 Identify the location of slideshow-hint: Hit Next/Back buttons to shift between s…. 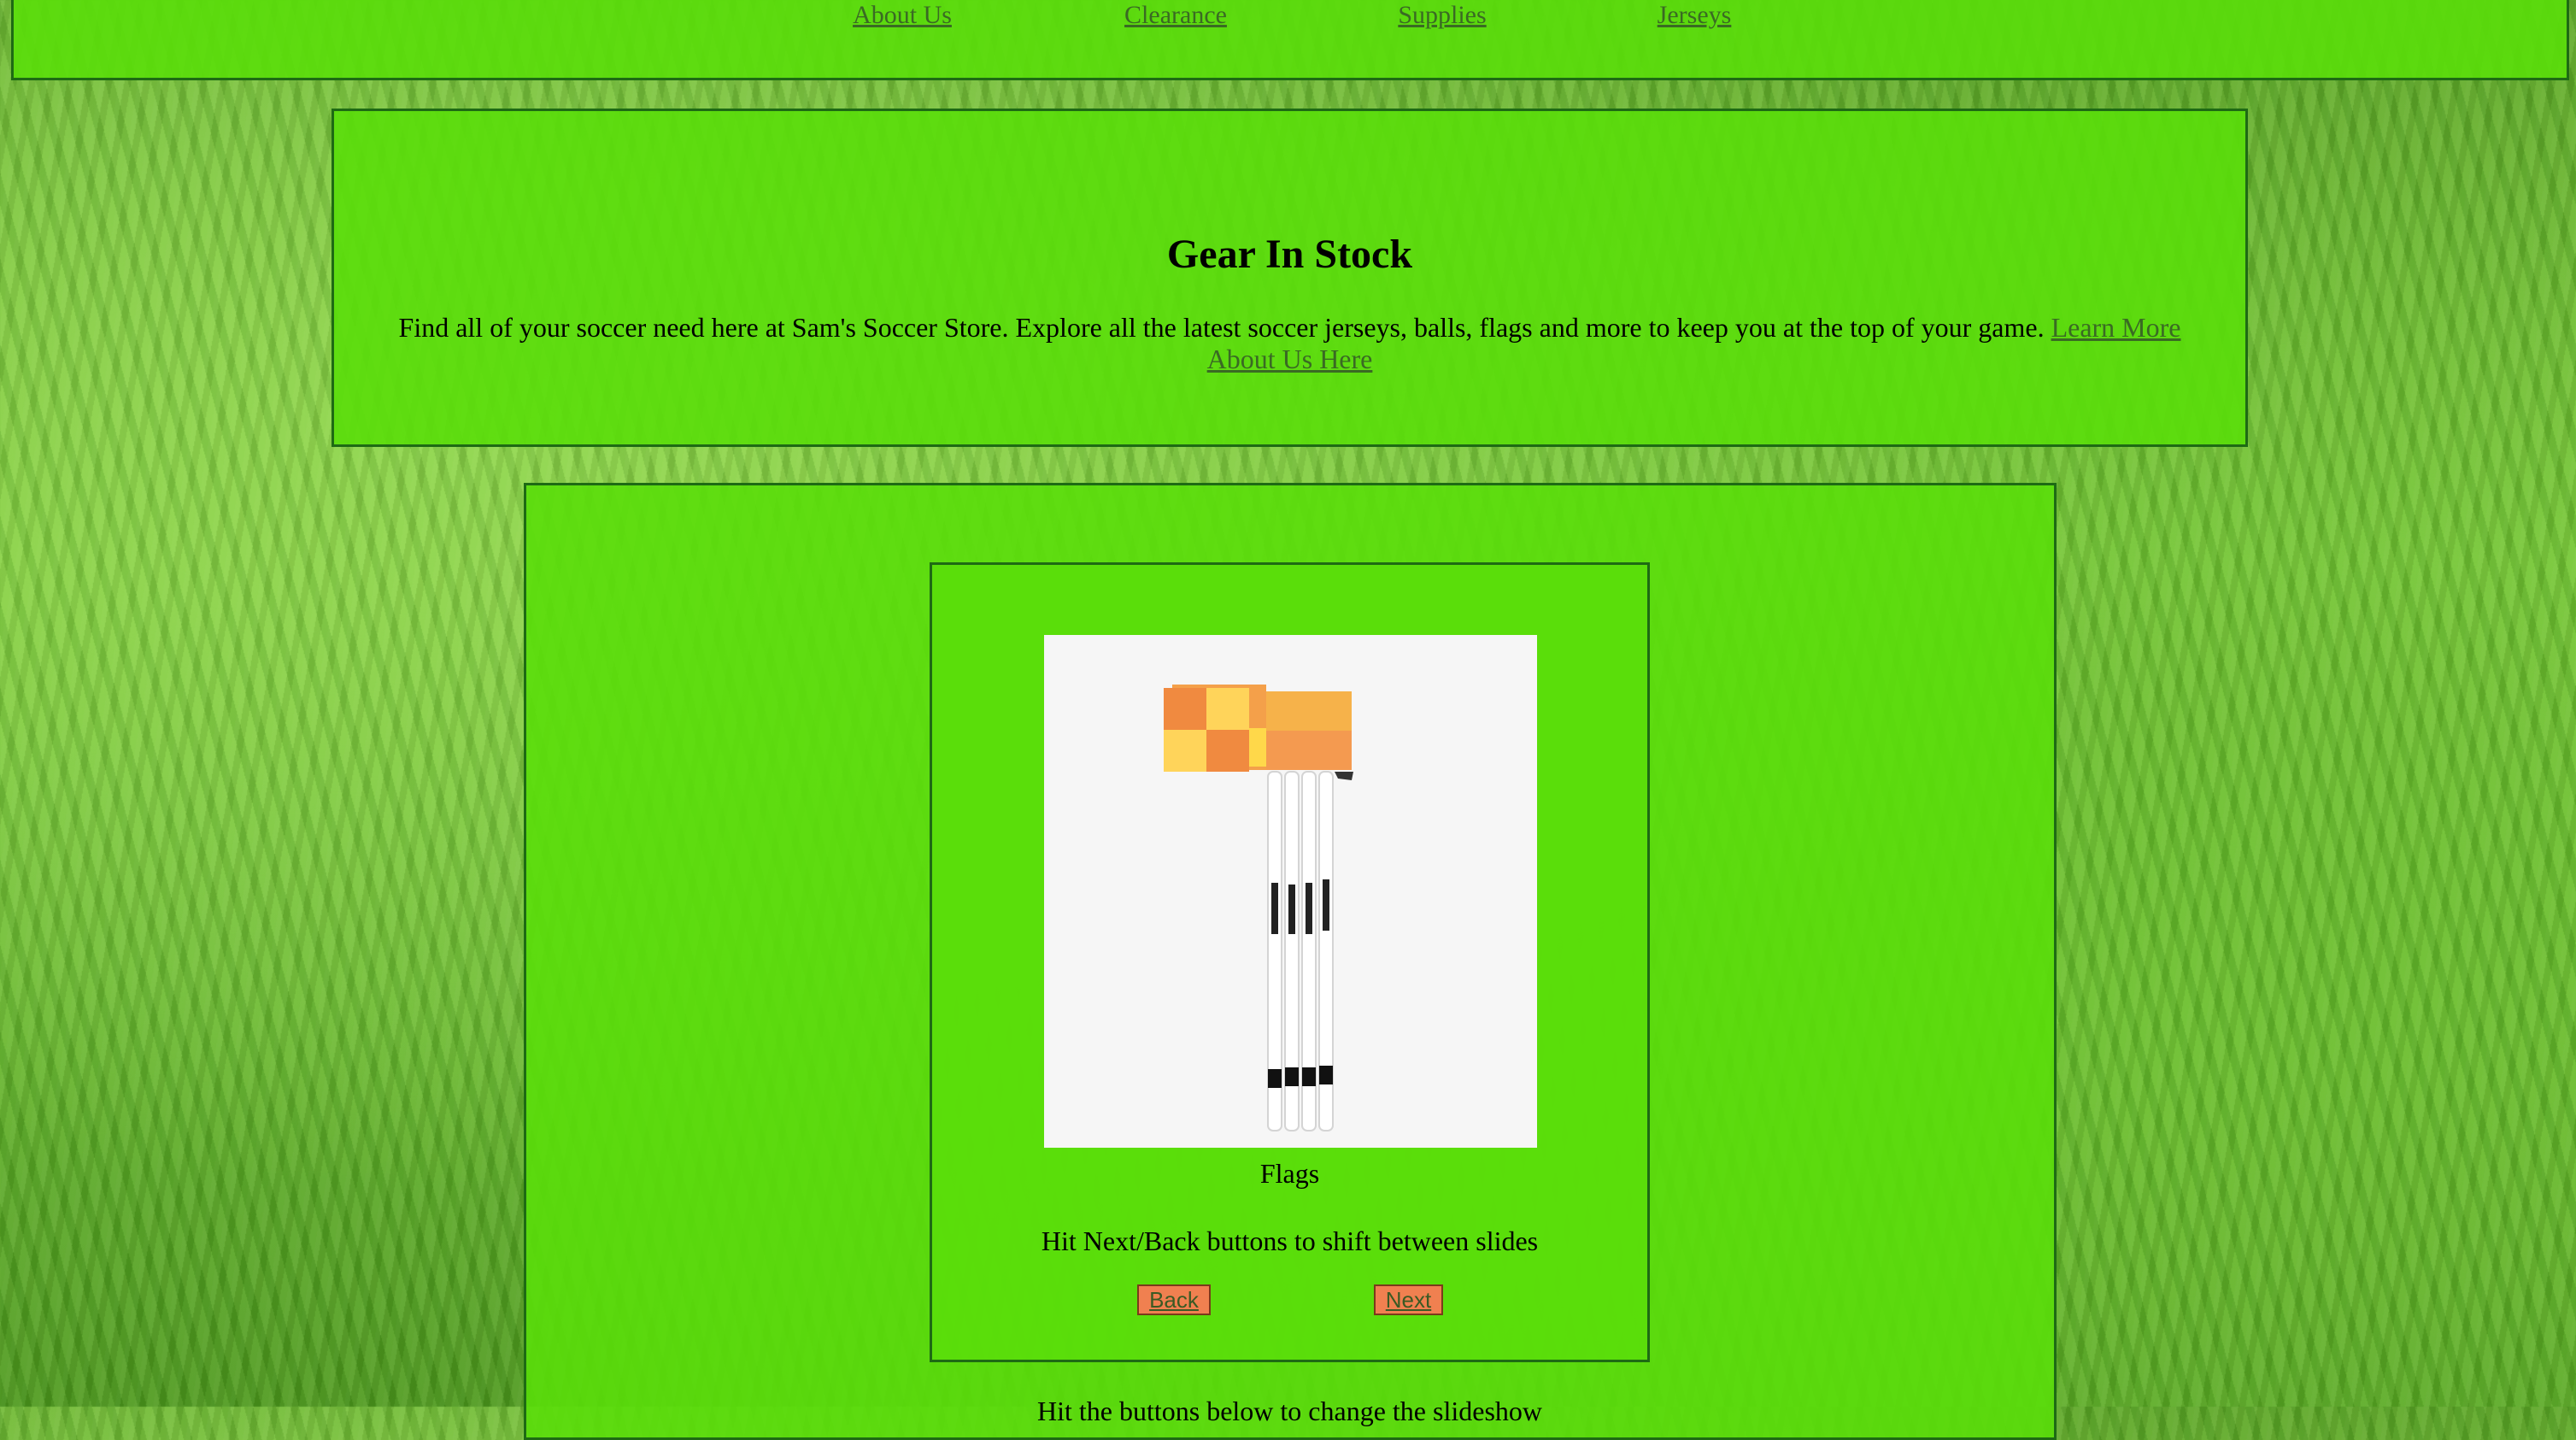
(1290, 1240).